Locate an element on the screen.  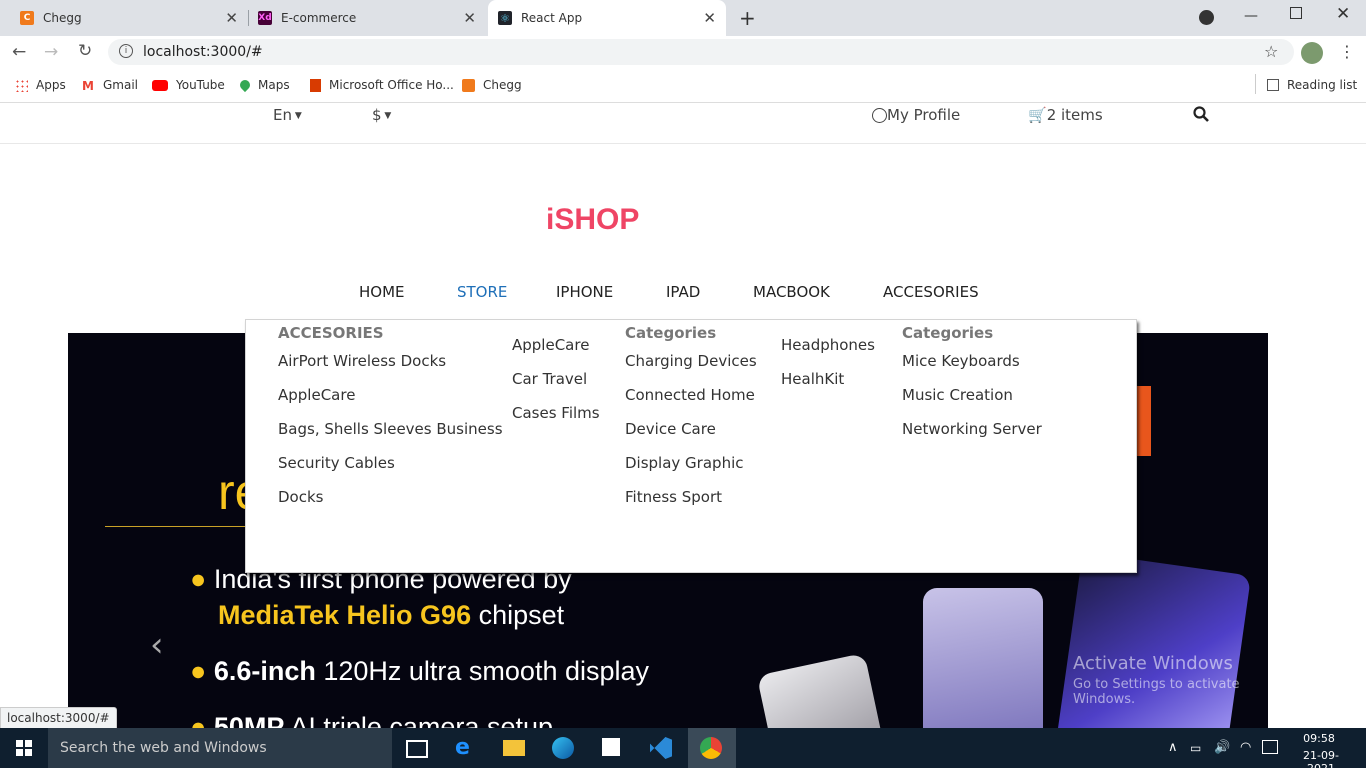
nav-macbook: MACBOOK is located at coordinates (791, 292).